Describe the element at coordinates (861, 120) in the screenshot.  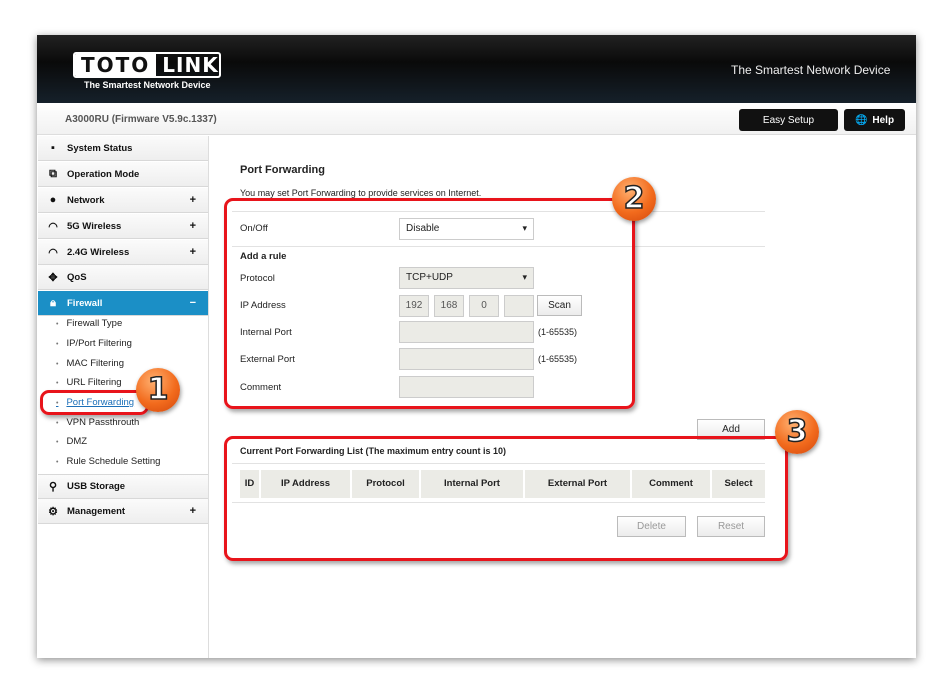
I see `help-globe-icon: 🌐` at that location.